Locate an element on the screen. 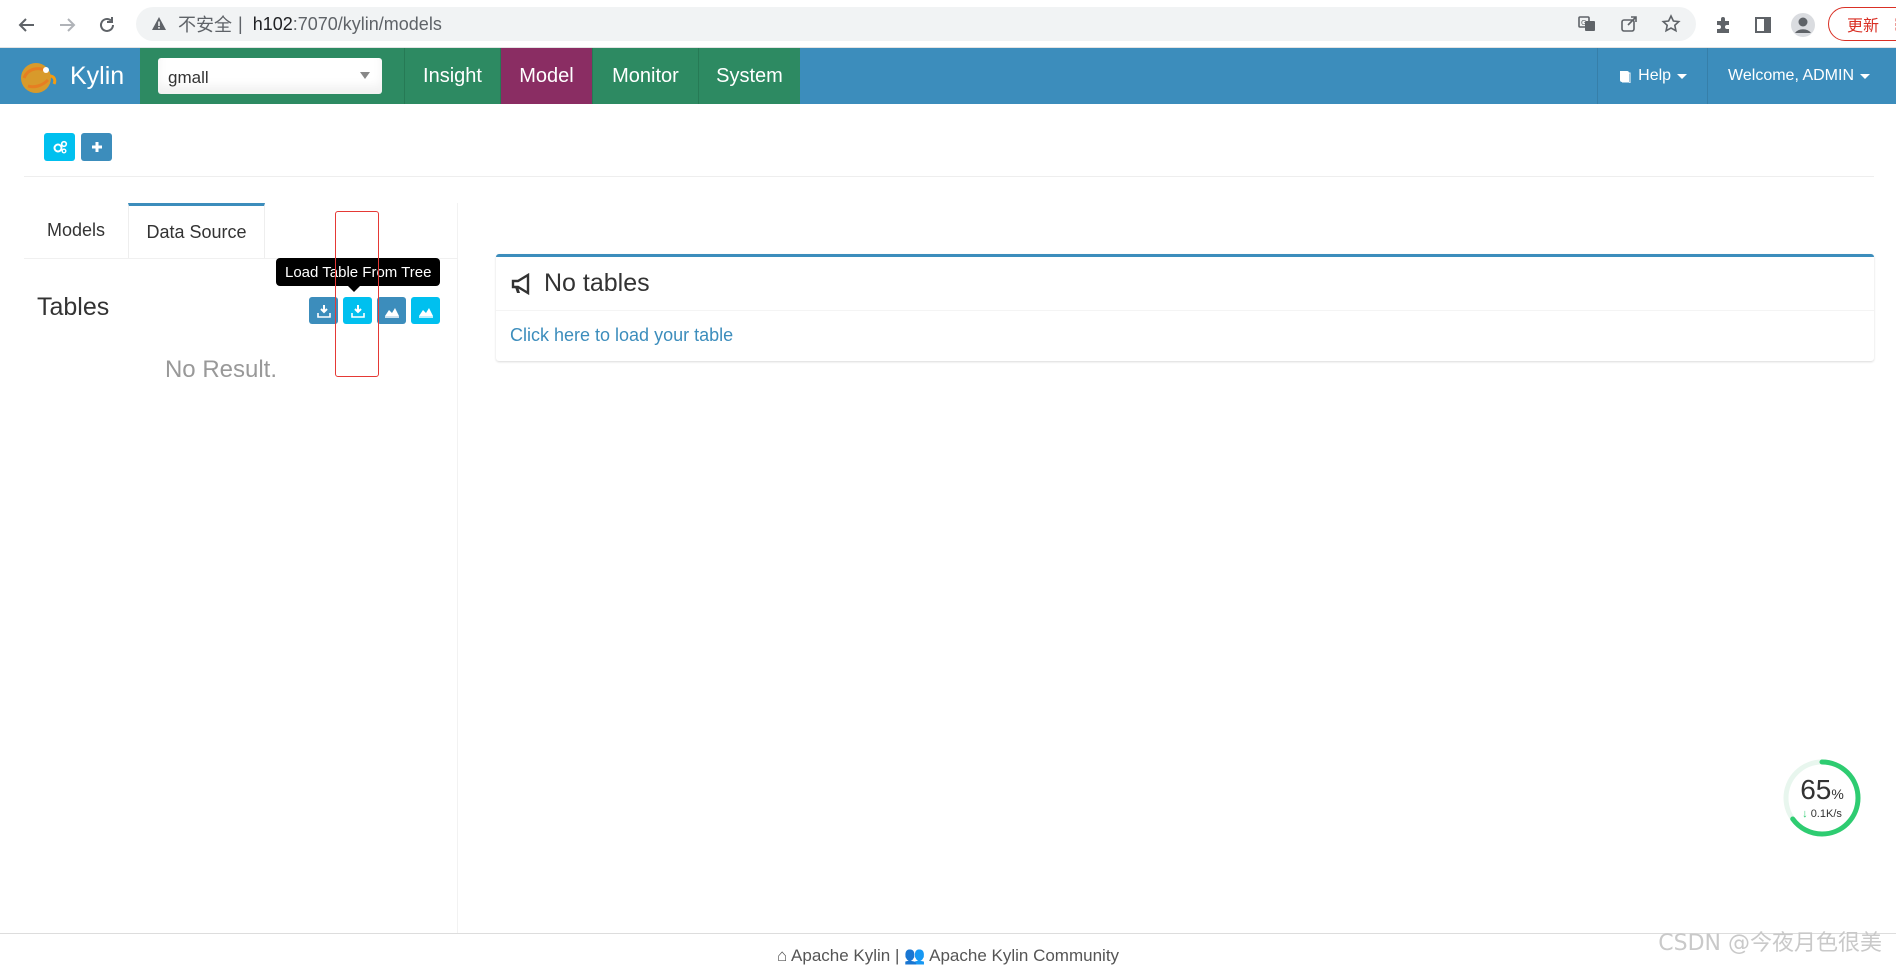 Image resolution: width=1896 pixels, height=966 pixels. update-button: 更新 ⋮ is located at coordinates (1862, 24).